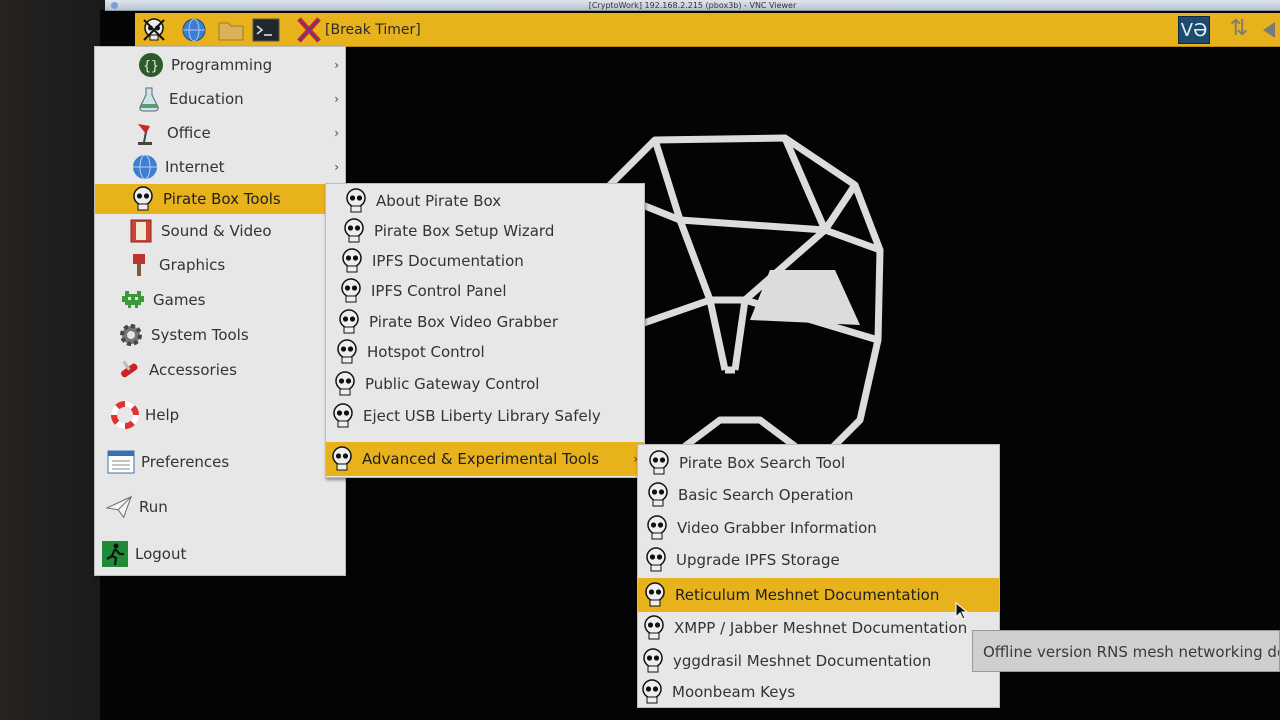 This screenshot has height=720, width=1280. Describe the element at coordinates (485, 416) in the screenshot. I see `menu-item-eject-usb: Eject USB Liberty Library Safely` at that location.